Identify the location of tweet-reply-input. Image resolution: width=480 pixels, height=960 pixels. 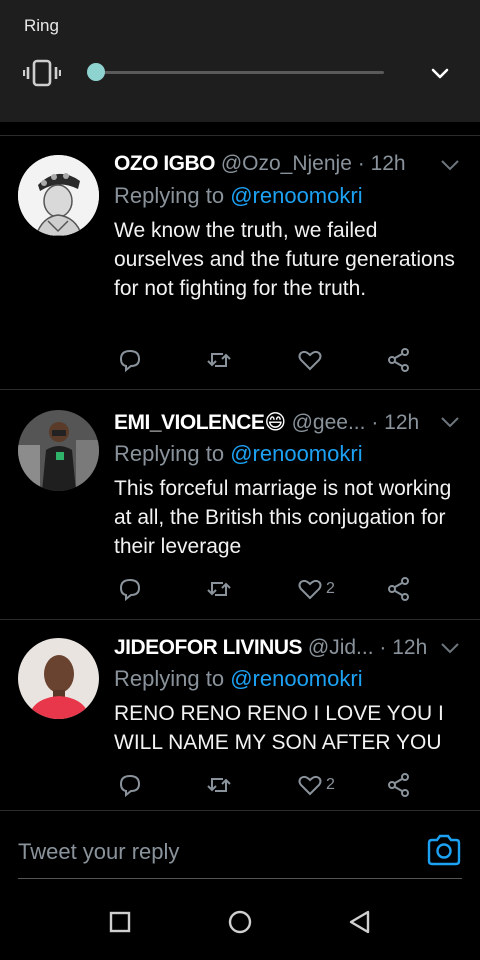
(213, 852).